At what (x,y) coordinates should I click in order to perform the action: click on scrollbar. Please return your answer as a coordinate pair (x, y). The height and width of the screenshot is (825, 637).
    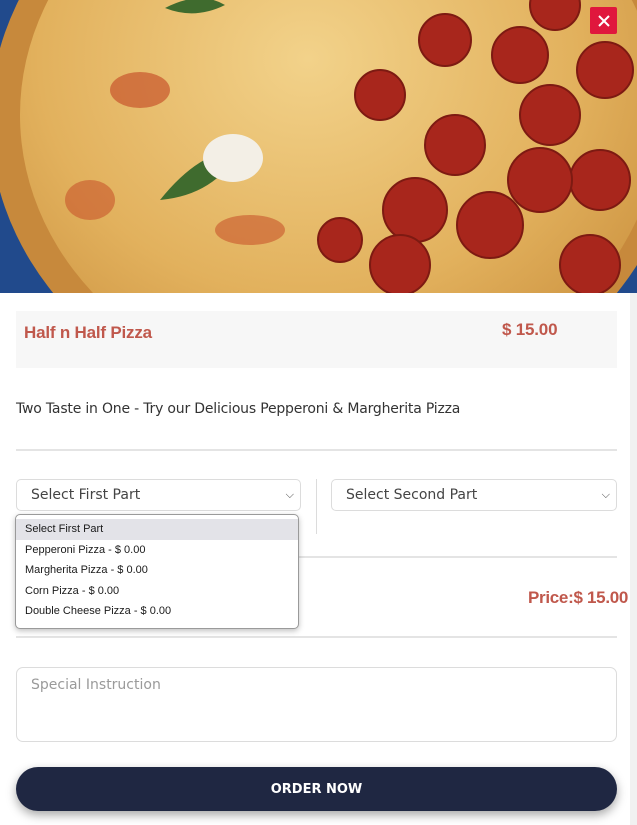
    Looking at the image, I should click on (633, 559).